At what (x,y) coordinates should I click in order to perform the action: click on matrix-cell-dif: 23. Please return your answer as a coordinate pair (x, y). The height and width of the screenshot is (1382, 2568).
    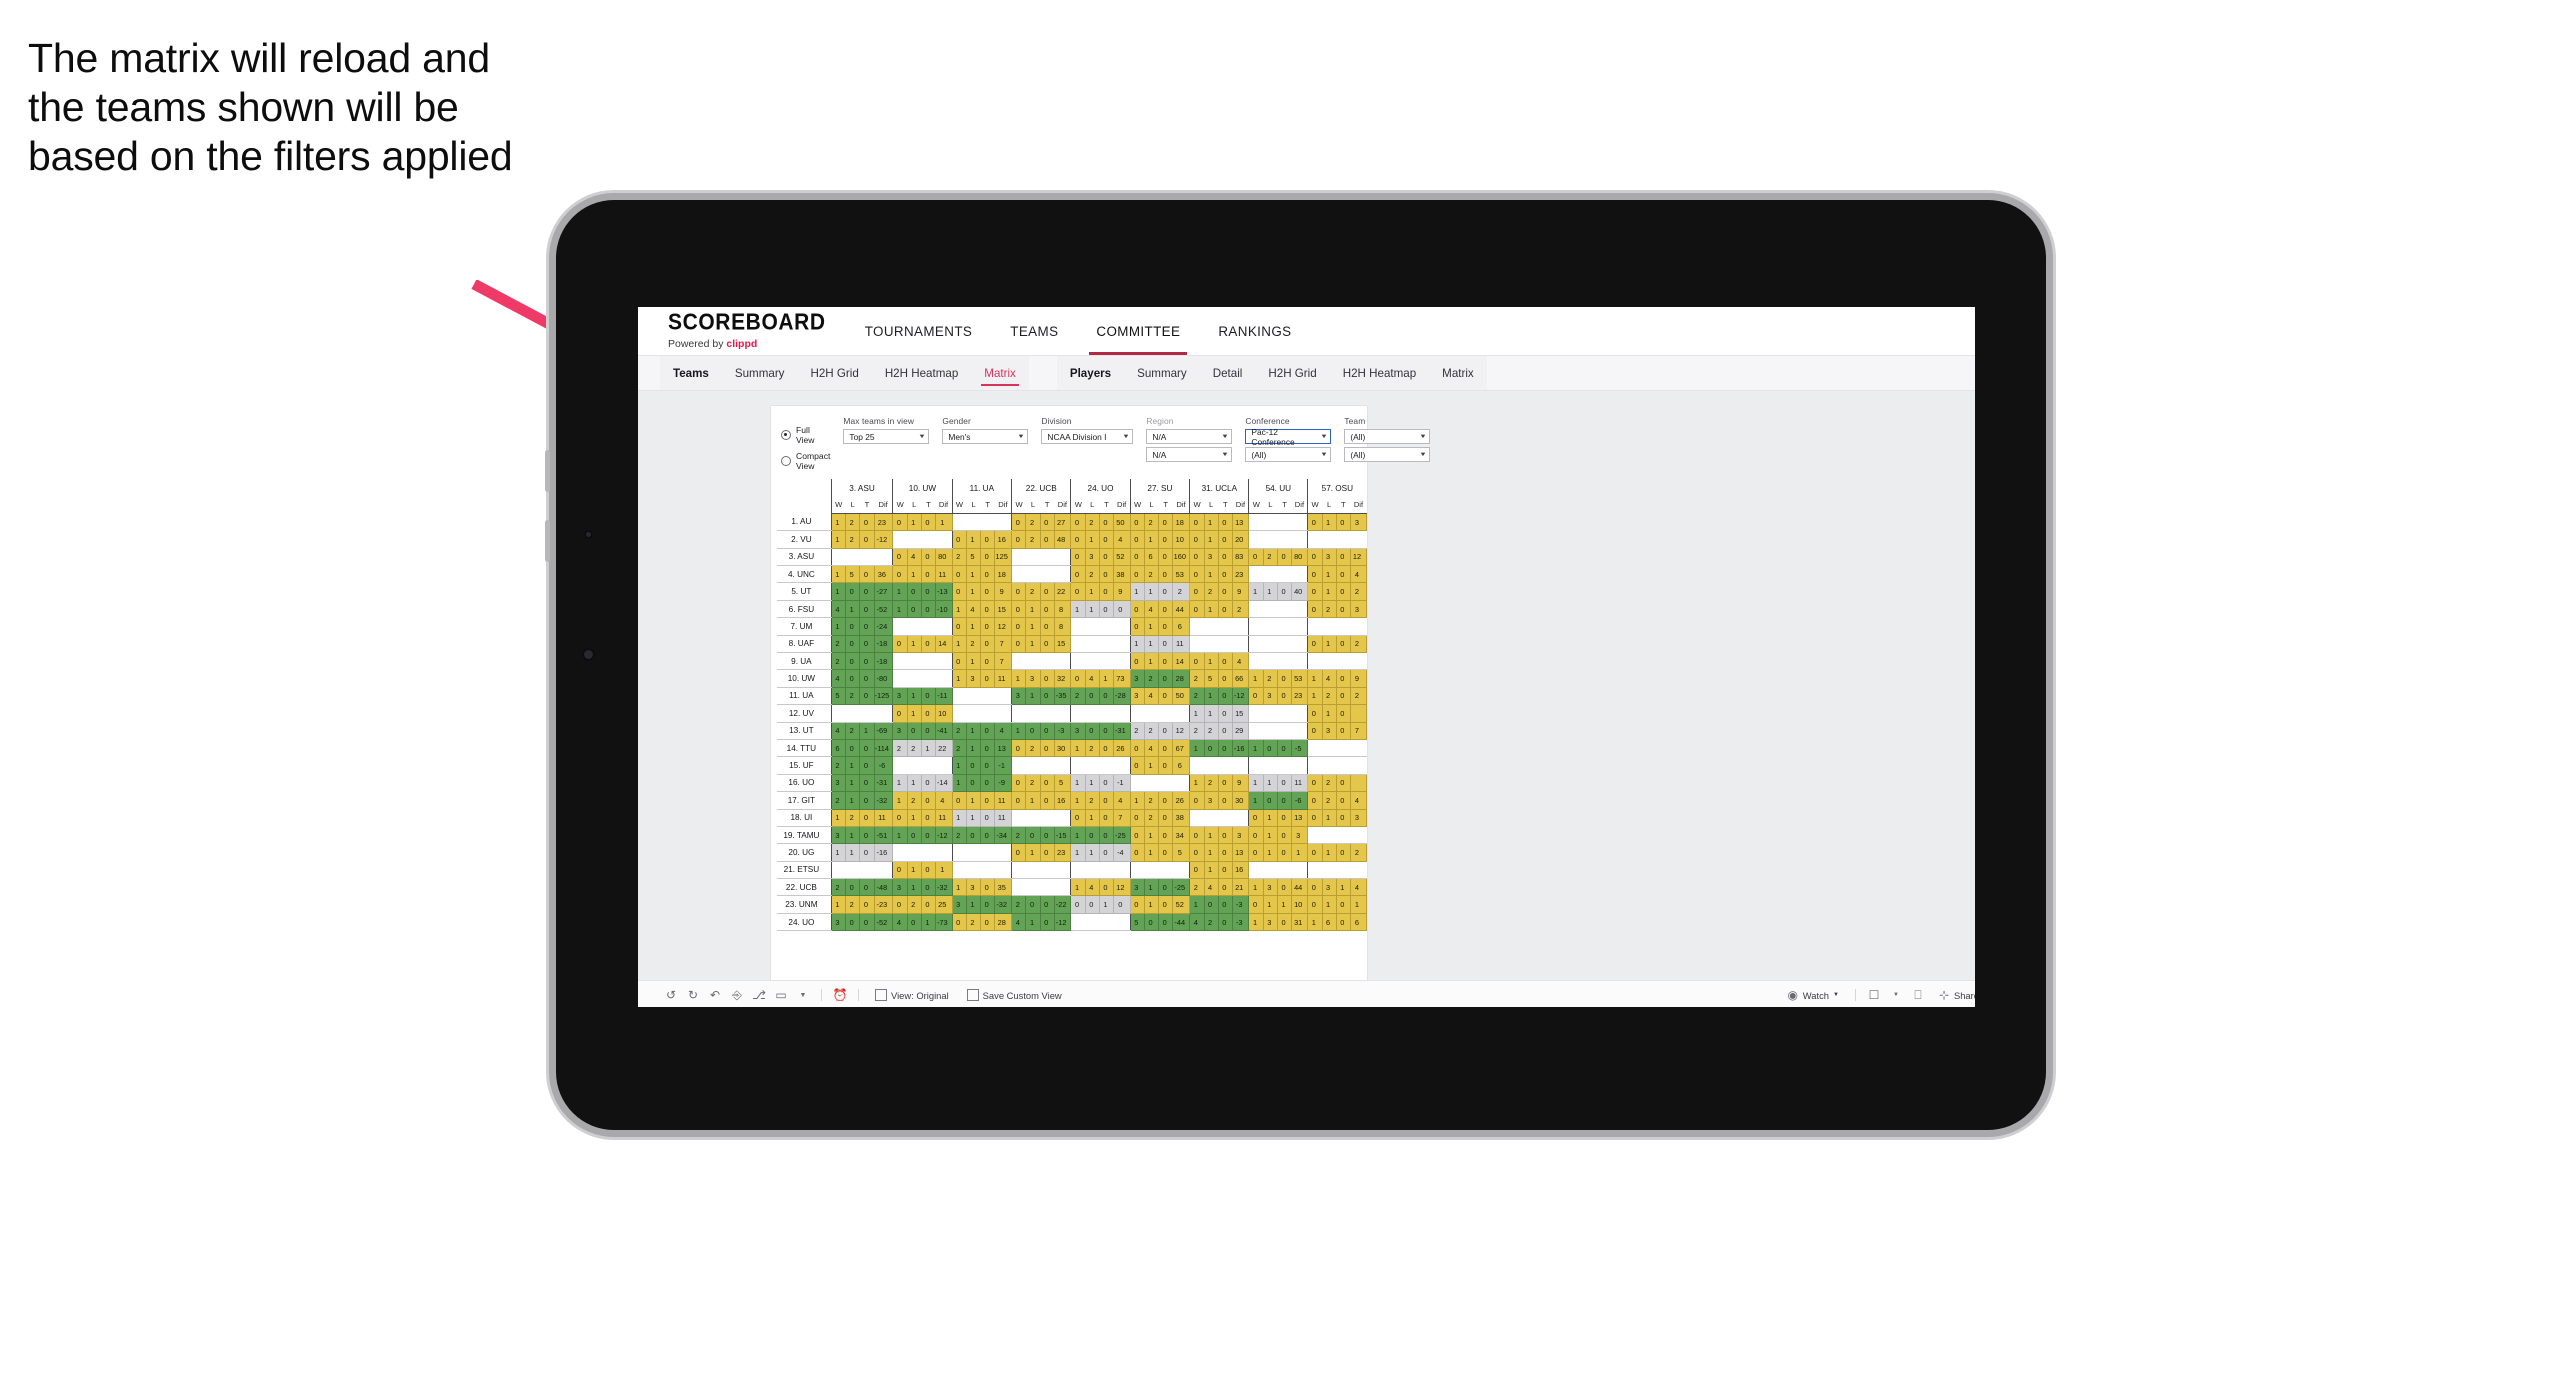
    Looking at the image, I should click on (1241, 574).